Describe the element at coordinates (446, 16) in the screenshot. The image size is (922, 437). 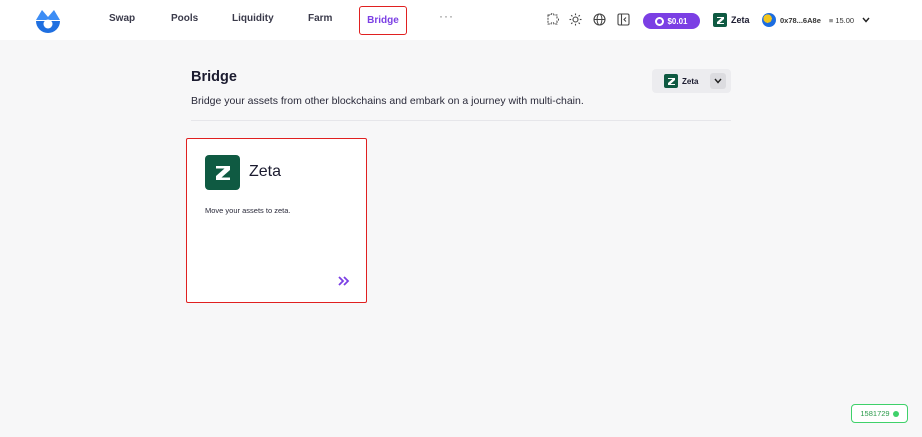
I see `more-menu-icon: ···` at that location.